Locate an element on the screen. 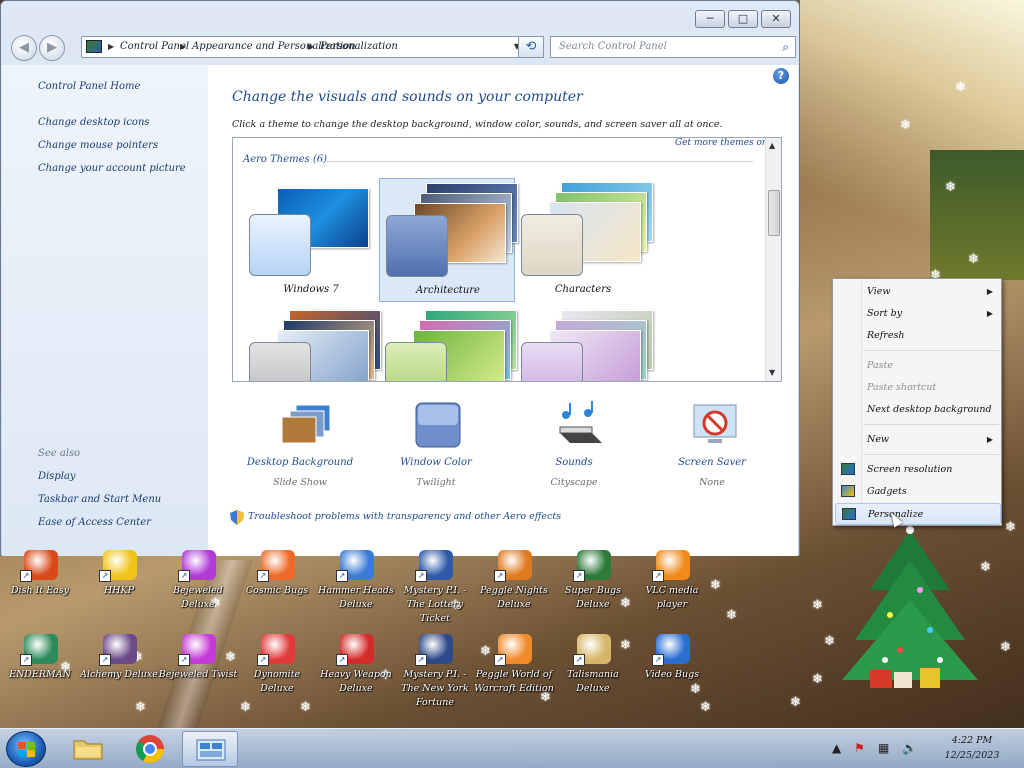  desktop-icon: ↗ Mystery P.I. - The Lottery Ticket is located at coordinates (435, 587).